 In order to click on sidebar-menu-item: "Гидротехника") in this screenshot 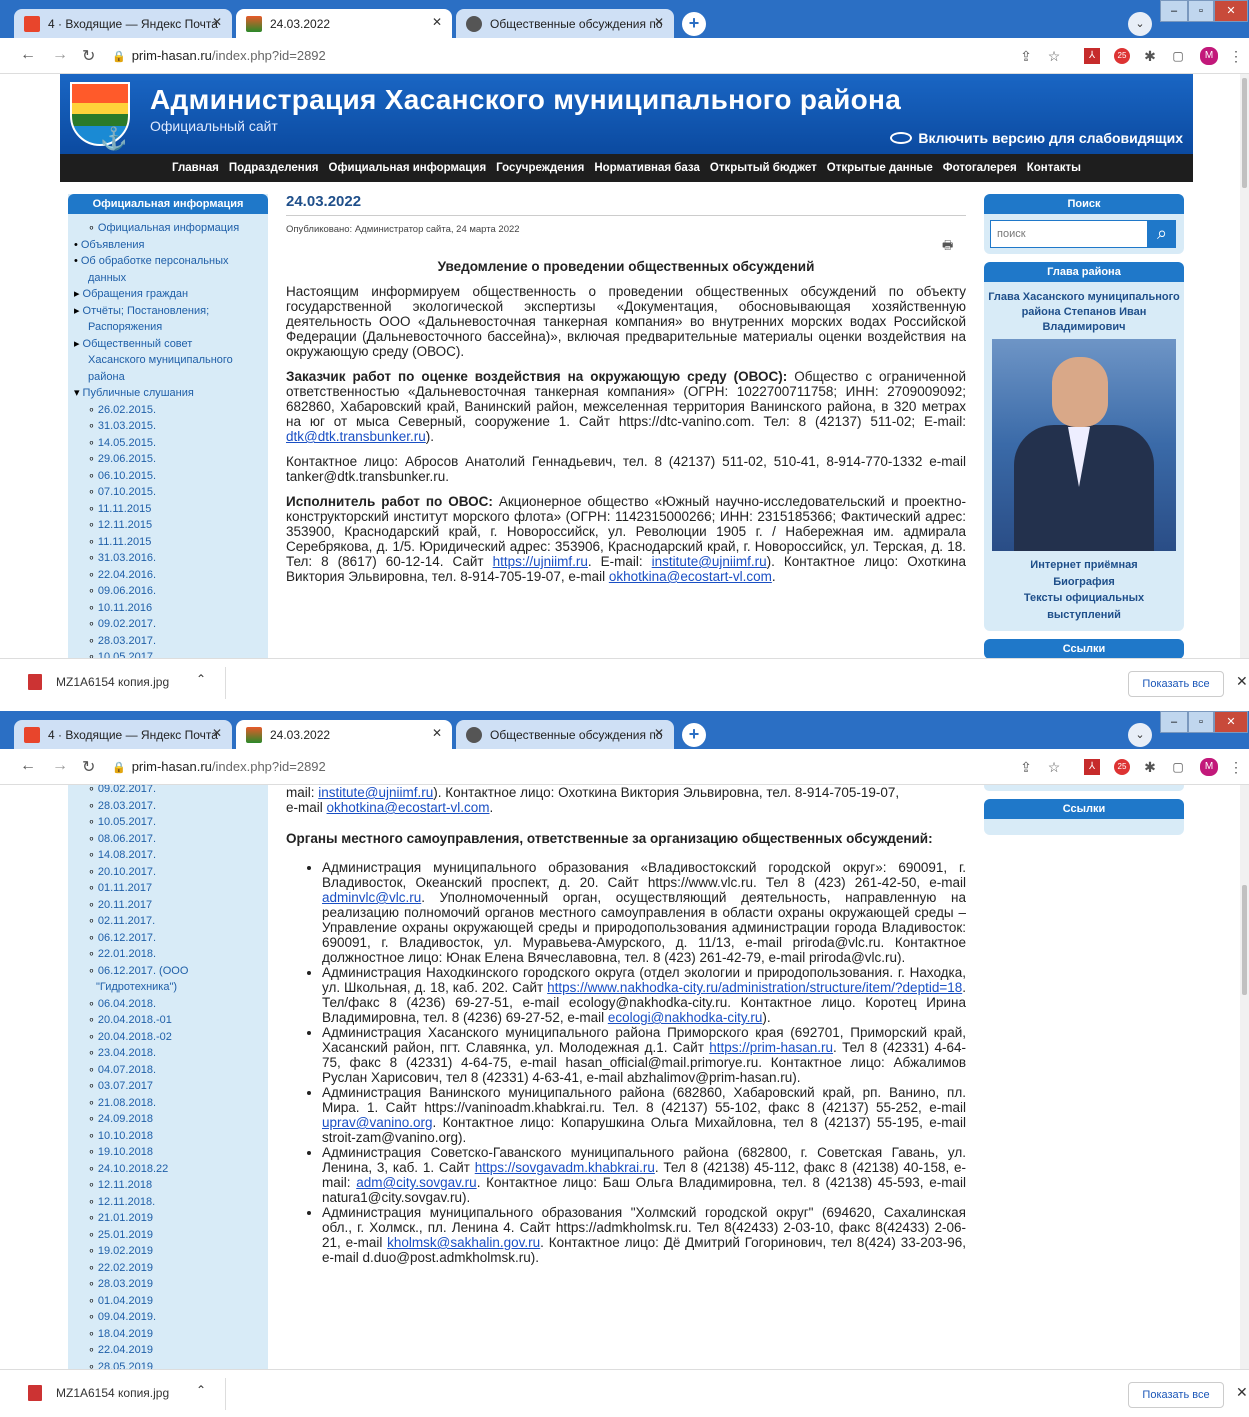, I will do `click(168, 987)`.